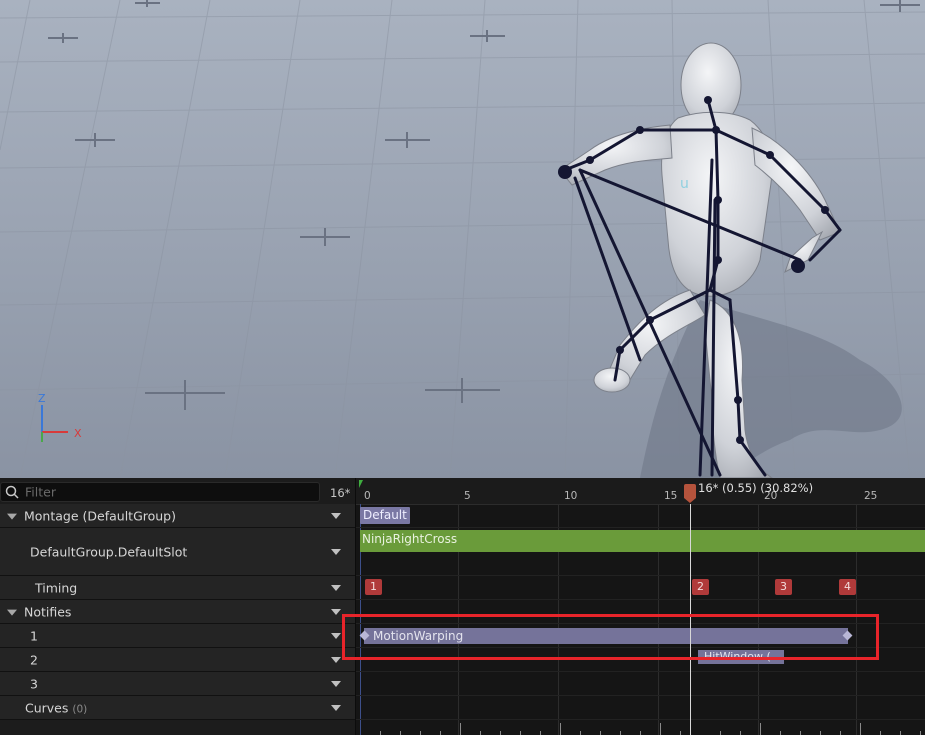  Describe the element at coordinates (367, 496) in the screenshot. I see `ruler-tick-label: 0` at that location.